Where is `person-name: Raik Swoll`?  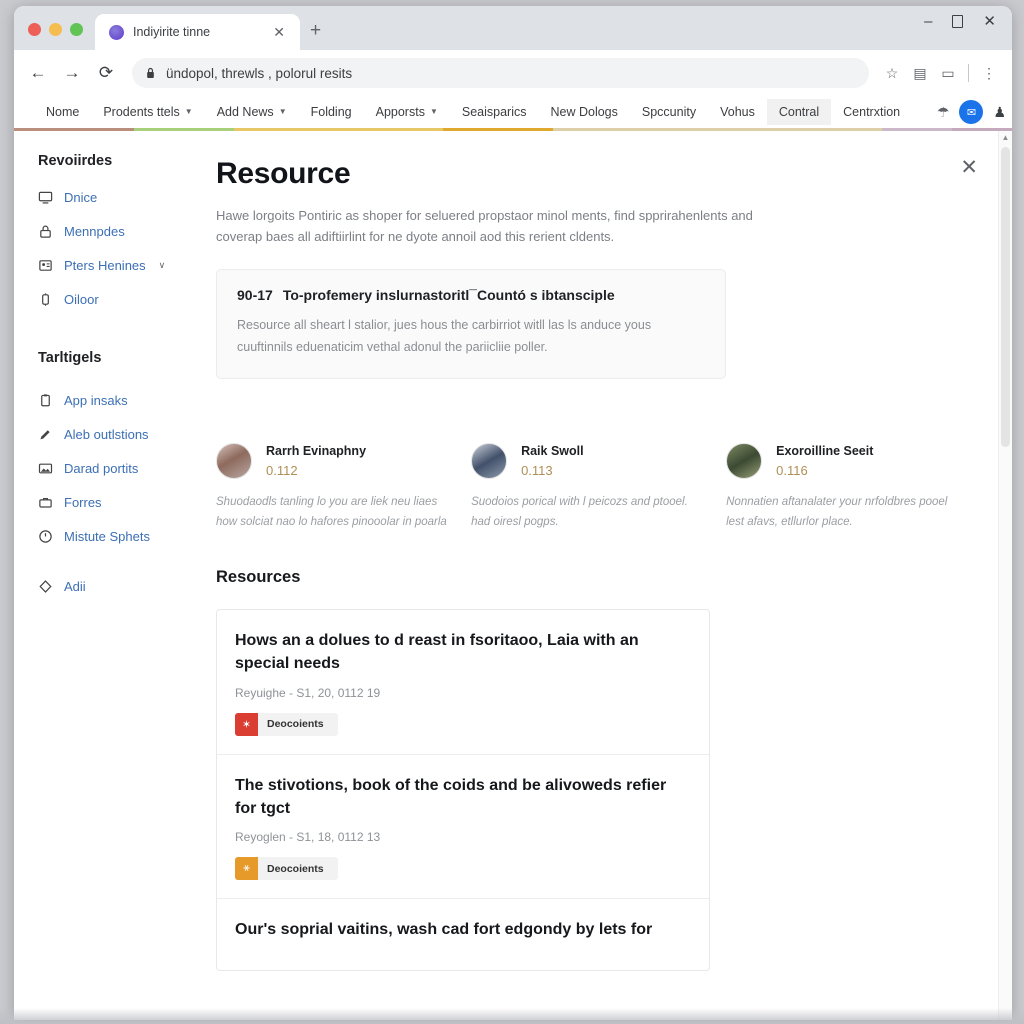 person-name: Raik Swoll is located at coordinates (552, 451).